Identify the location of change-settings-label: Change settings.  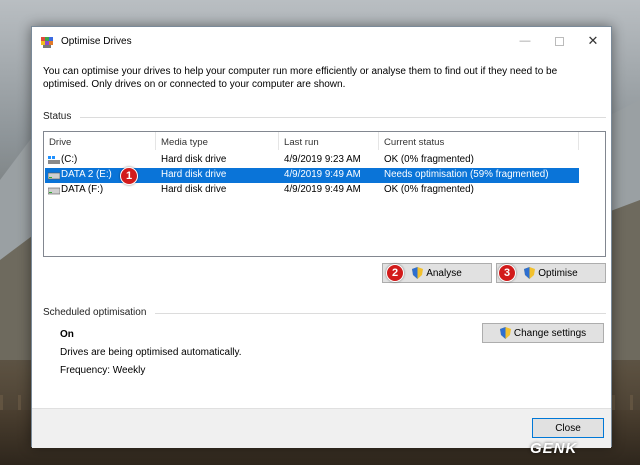
(550, 333).